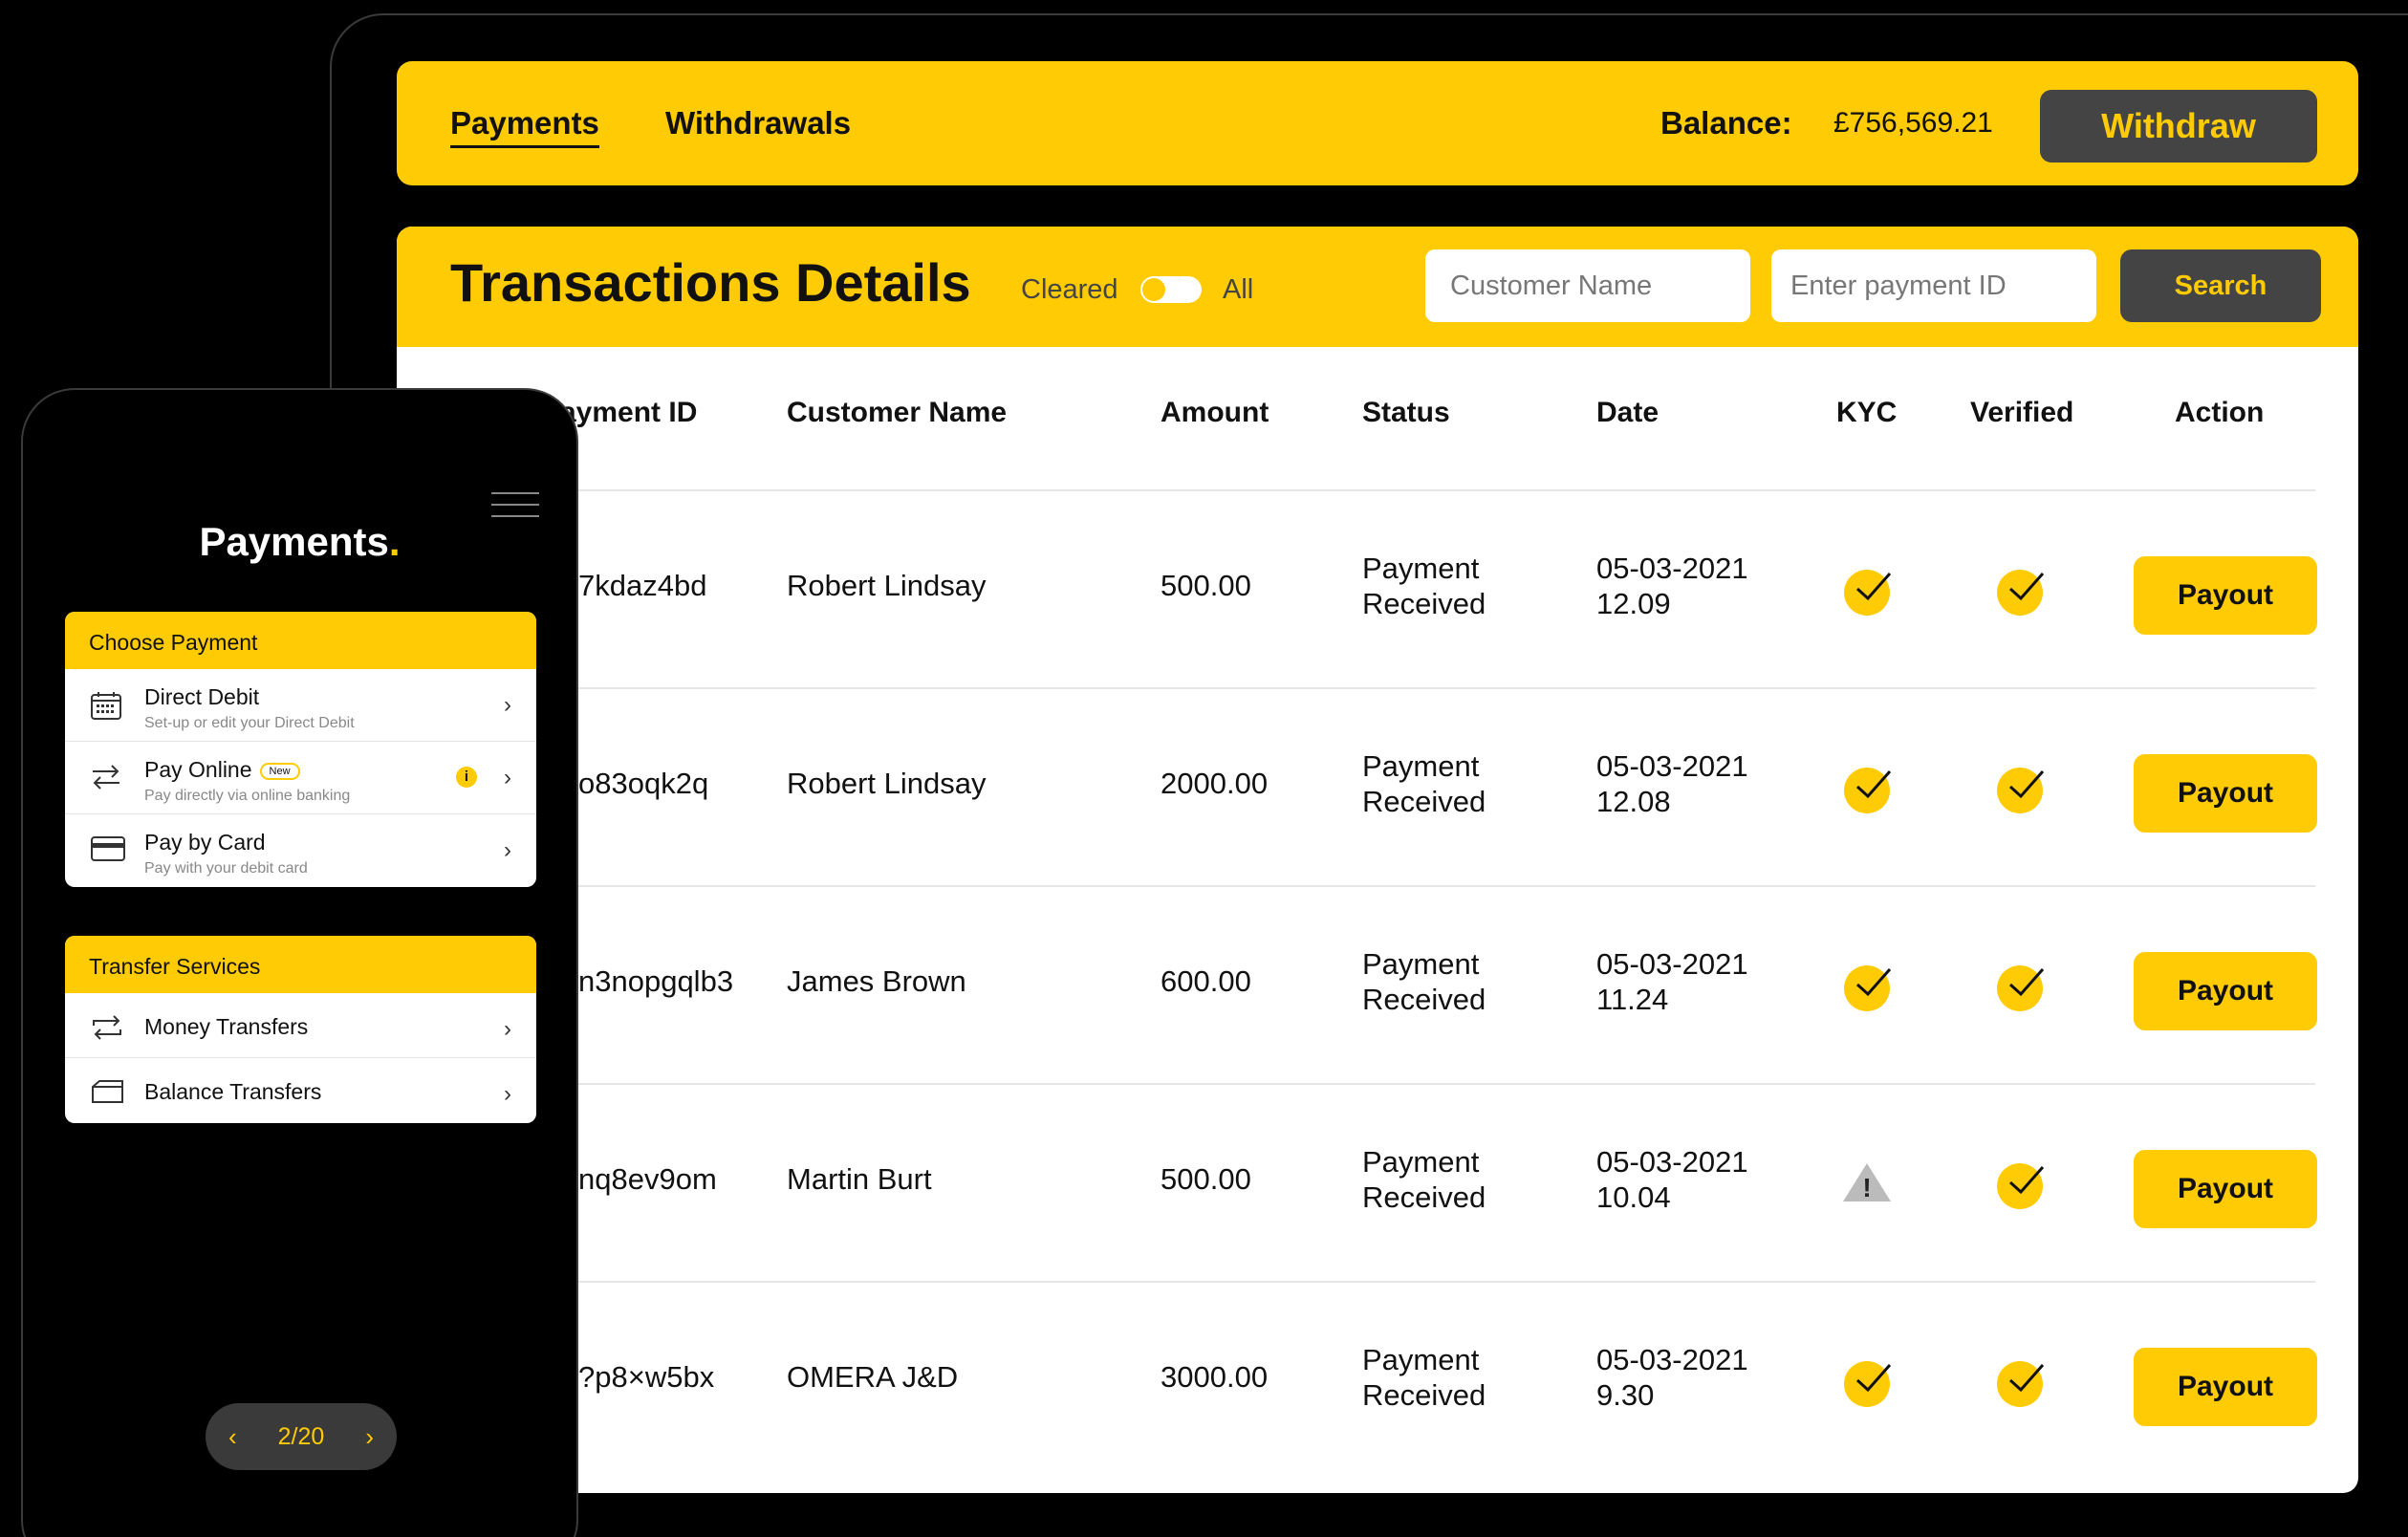 The image size is (2408, 1537). What do you see at coordinates (2178, 126) in the screenshot?
I see `withdraw-button: Withdraw` at bounding box center [2178, 126].